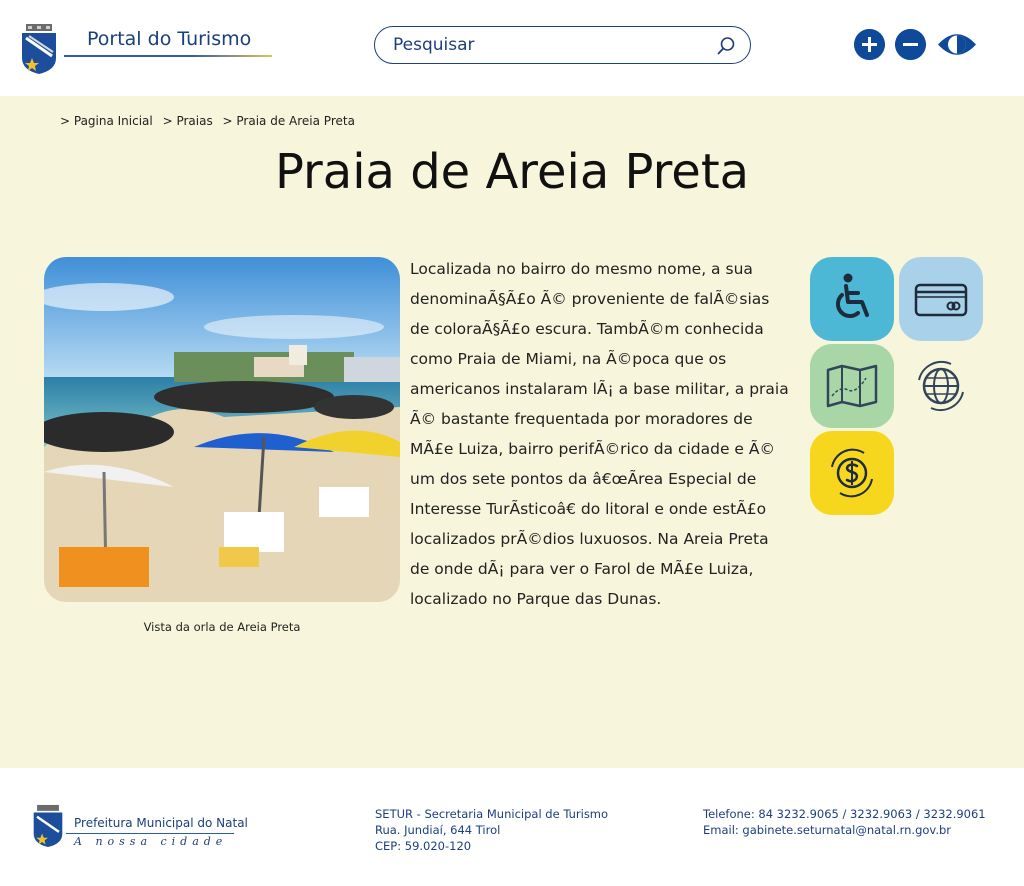  I want to click on breadcrumb-praias: > Praias, so click(188, 121).